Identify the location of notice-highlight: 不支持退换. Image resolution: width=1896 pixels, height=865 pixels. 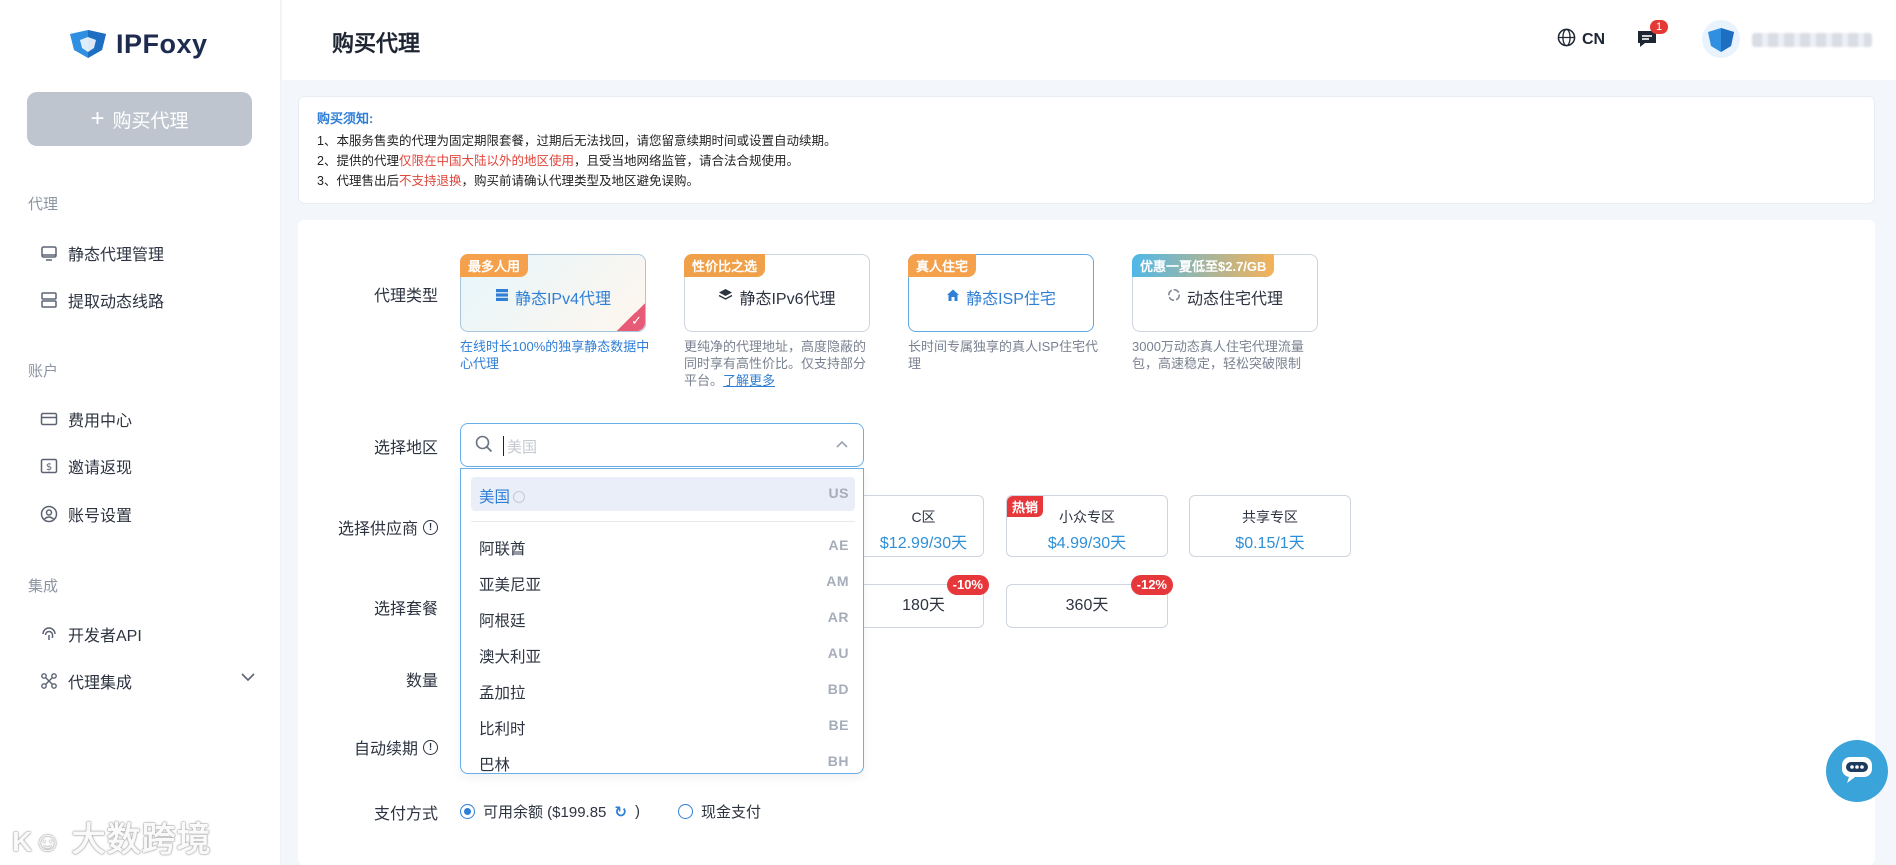
(430, 181).